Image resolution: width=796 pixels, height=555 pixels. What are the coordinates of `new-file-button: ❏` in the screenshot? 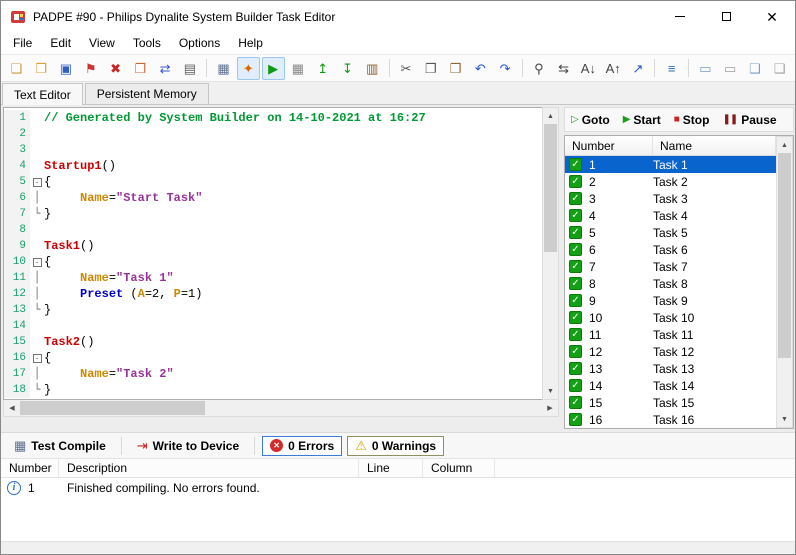 It's located at (16, 68).